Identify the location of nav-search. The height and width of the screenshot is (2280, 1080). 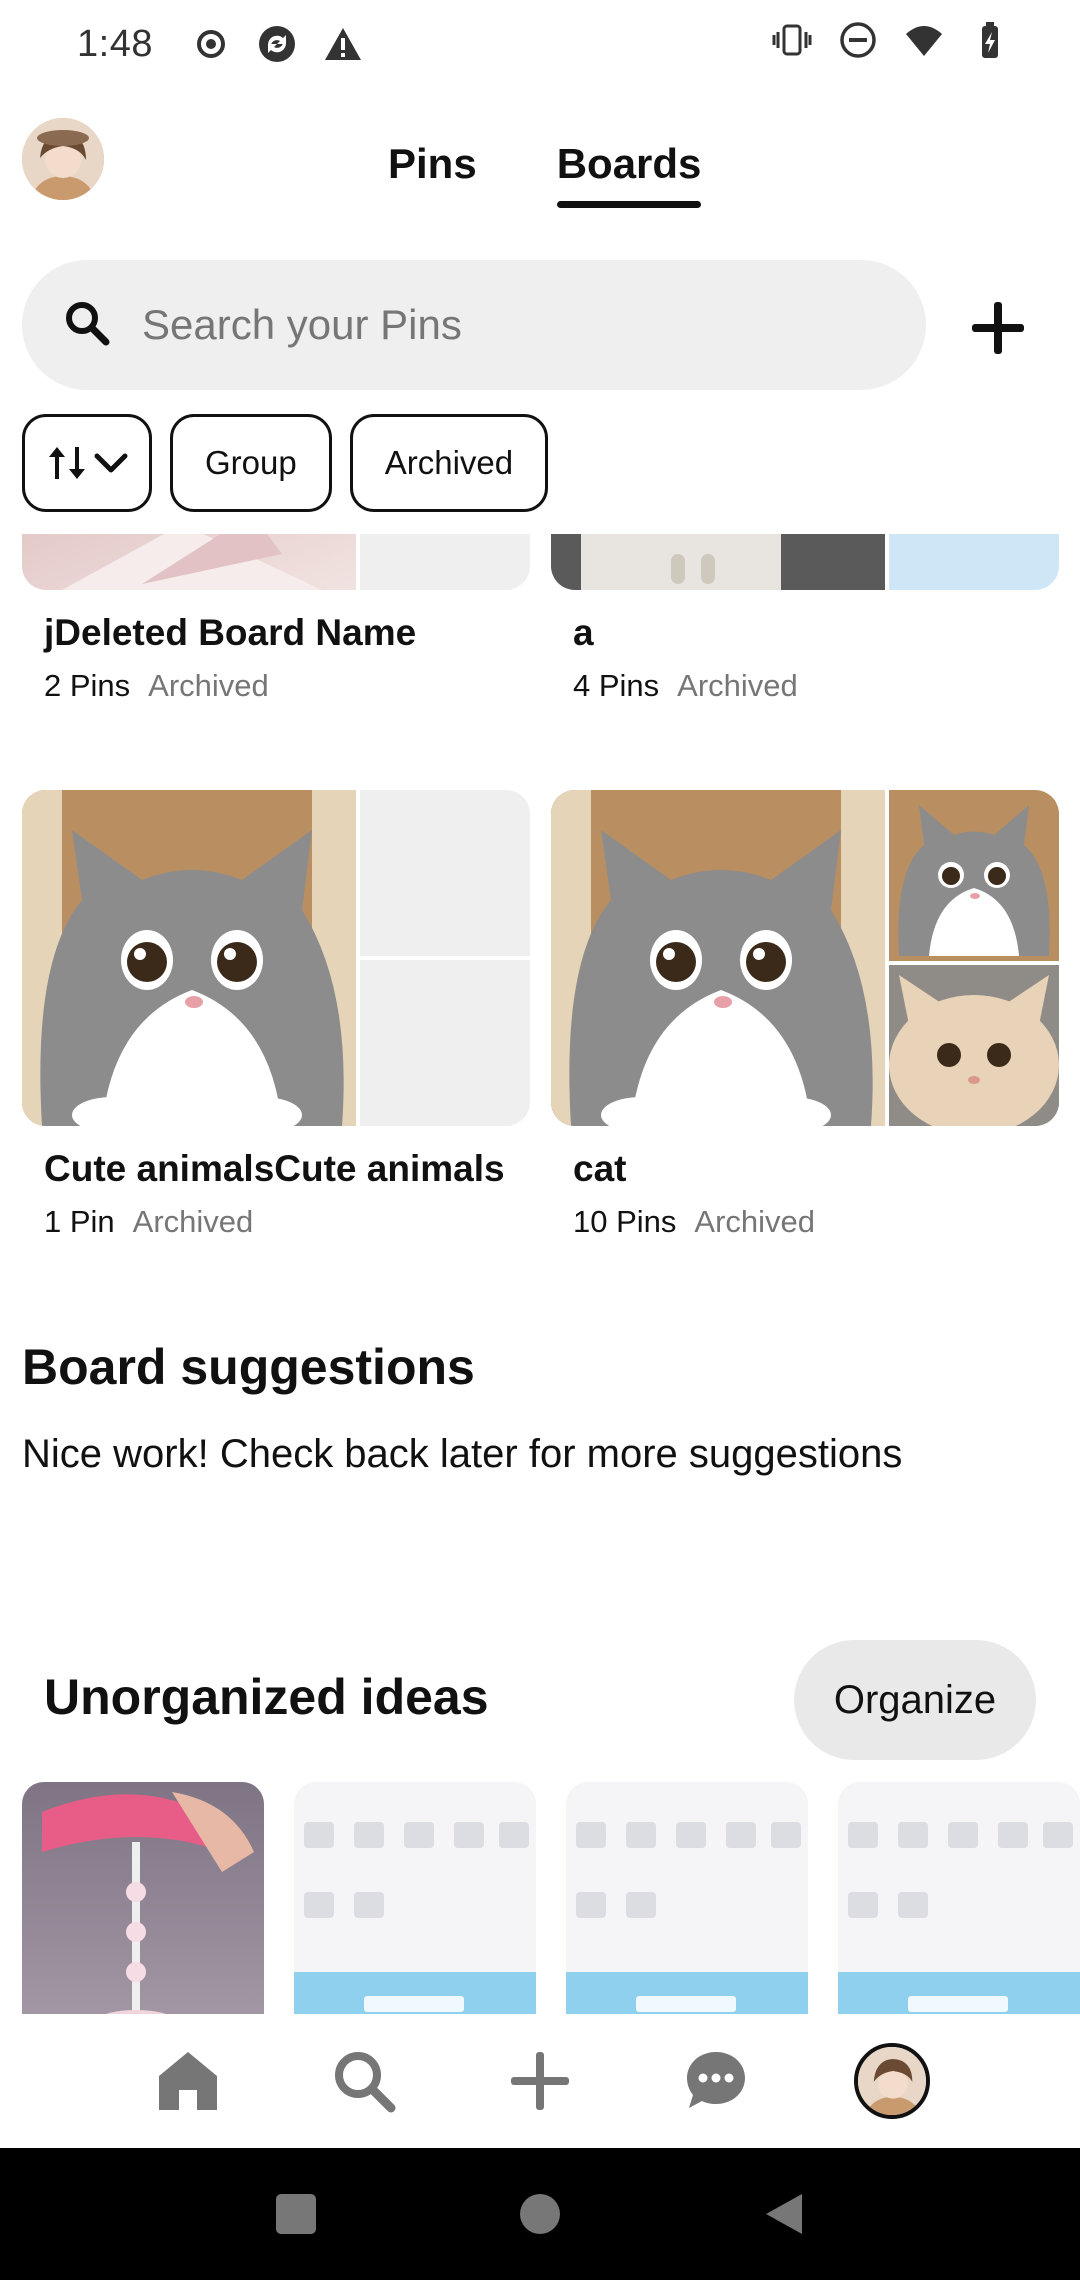
(364, 2081).